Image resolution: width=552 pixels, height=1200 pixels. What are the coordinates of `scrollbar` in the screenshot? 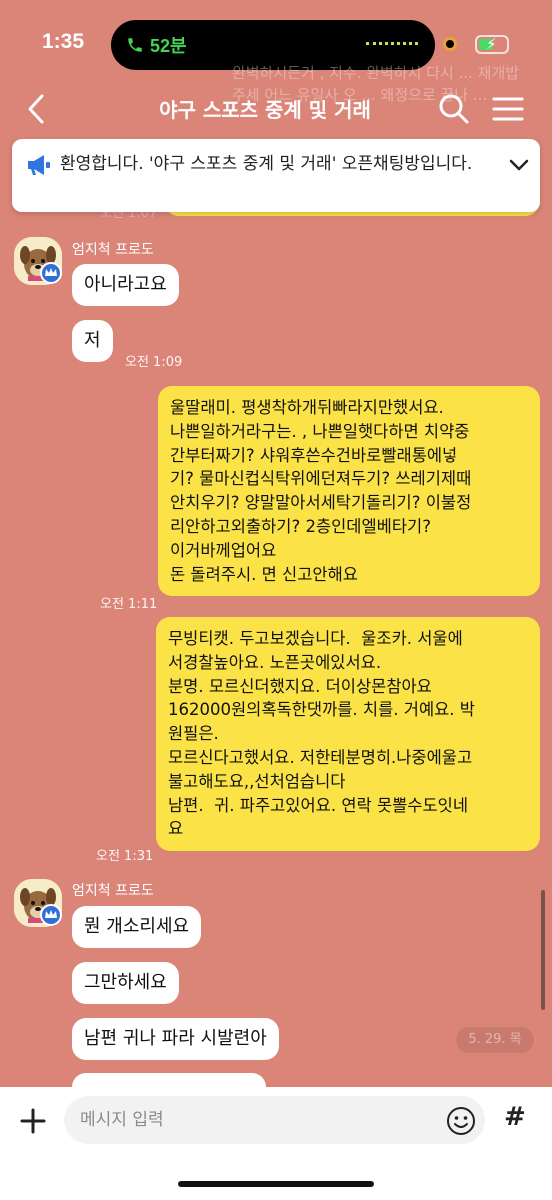 It's located at (543, 950).